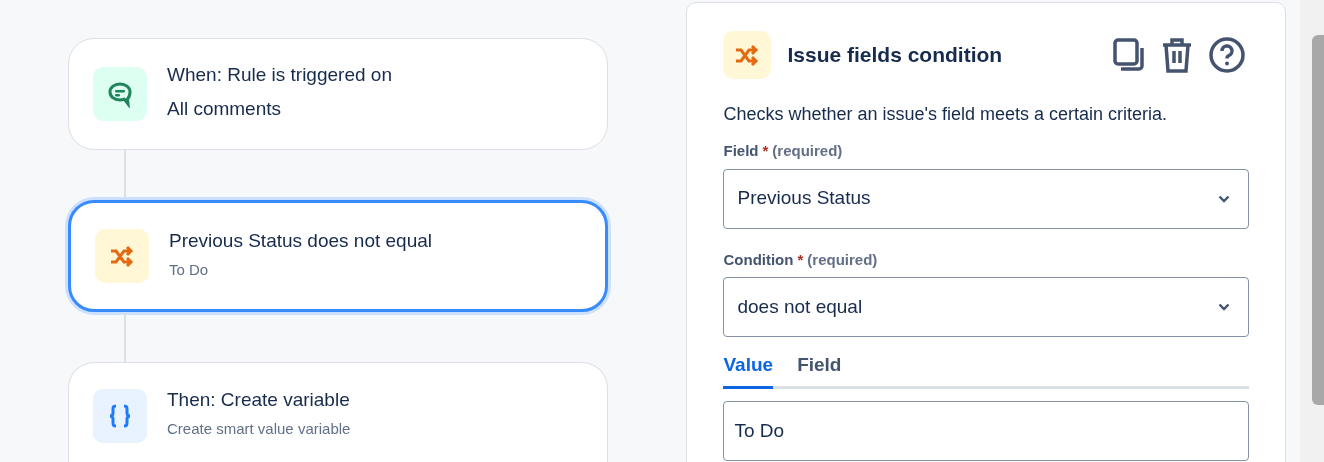 The width and height of the screenshot is (1324, 462). I want to click on tab: Field, so click(819, 370).